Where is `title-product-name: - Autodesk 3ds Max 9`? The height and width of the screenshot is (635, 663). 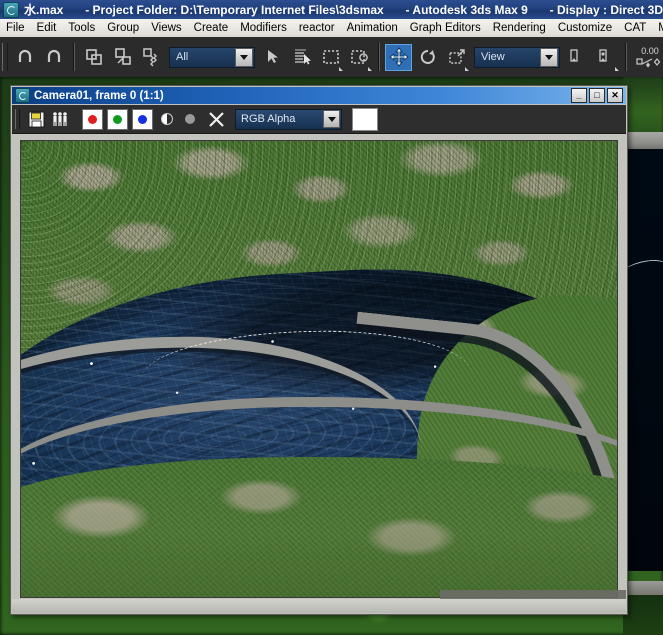 title-product-name: - Autodesk 3ds Max 9 is located at coordinates (466, 9).